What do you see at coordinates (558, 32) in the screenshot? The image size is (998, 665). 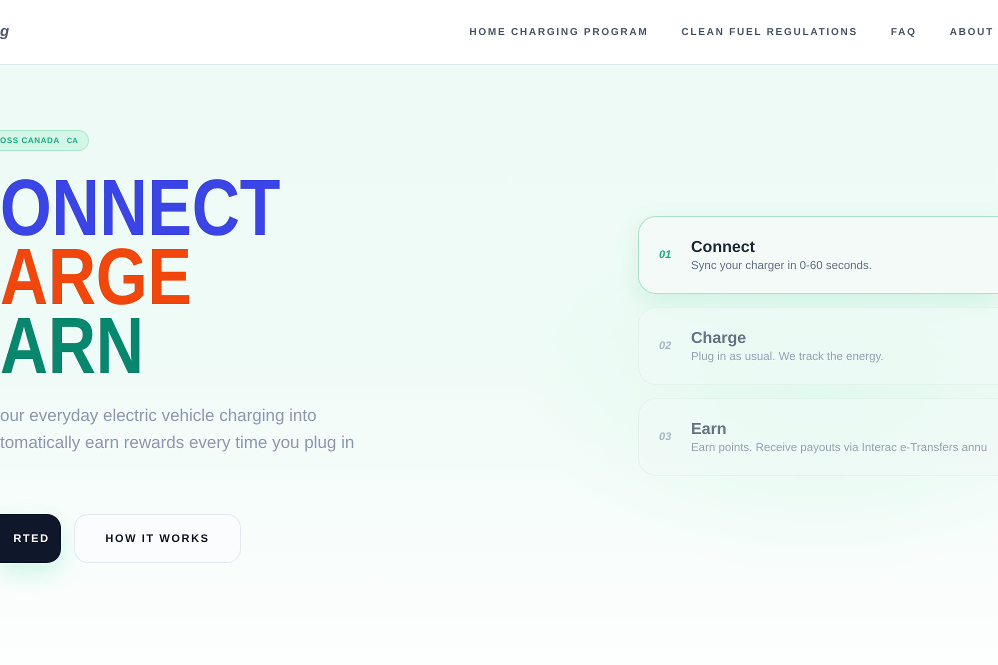 I see `nav-link: HOME CHARGING PROGRAM` at bounding box center [558, 32].